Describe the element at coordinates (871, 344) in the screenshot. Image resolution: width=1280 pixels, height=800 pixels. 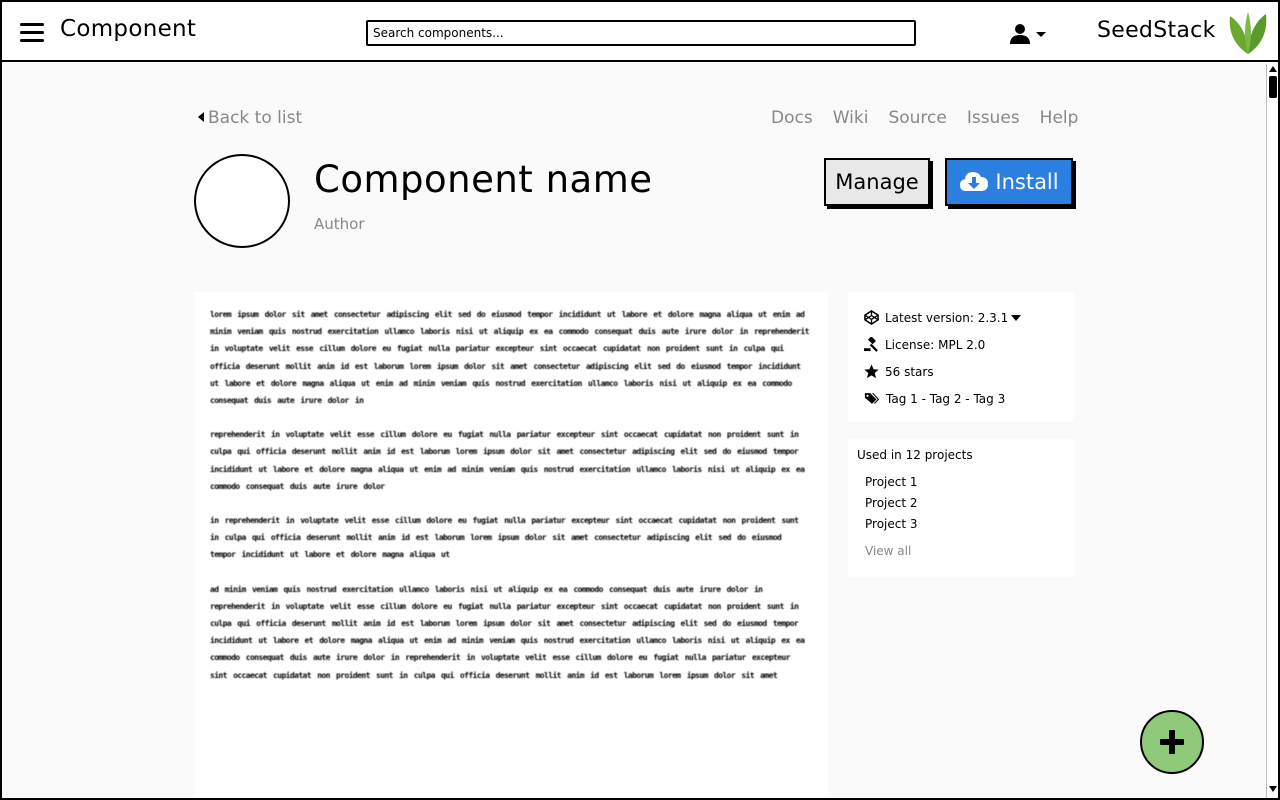
I see `gavel-icon` at that location.